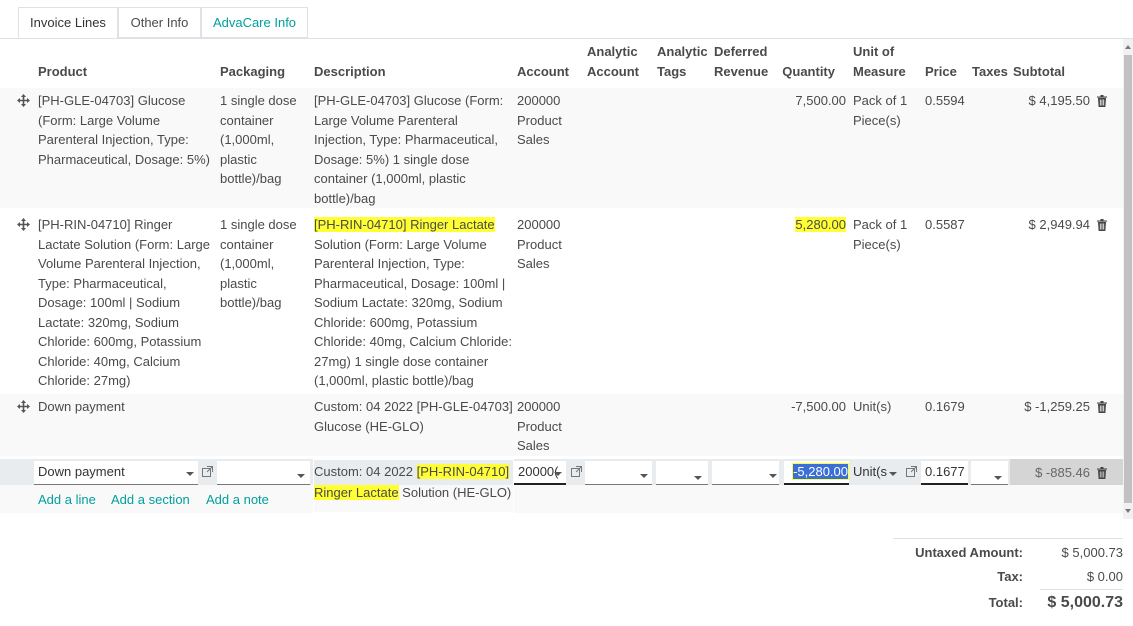  Describe the element at coordinates (618, 473) in the screenshot. I see `analytic-account-select` at that location.